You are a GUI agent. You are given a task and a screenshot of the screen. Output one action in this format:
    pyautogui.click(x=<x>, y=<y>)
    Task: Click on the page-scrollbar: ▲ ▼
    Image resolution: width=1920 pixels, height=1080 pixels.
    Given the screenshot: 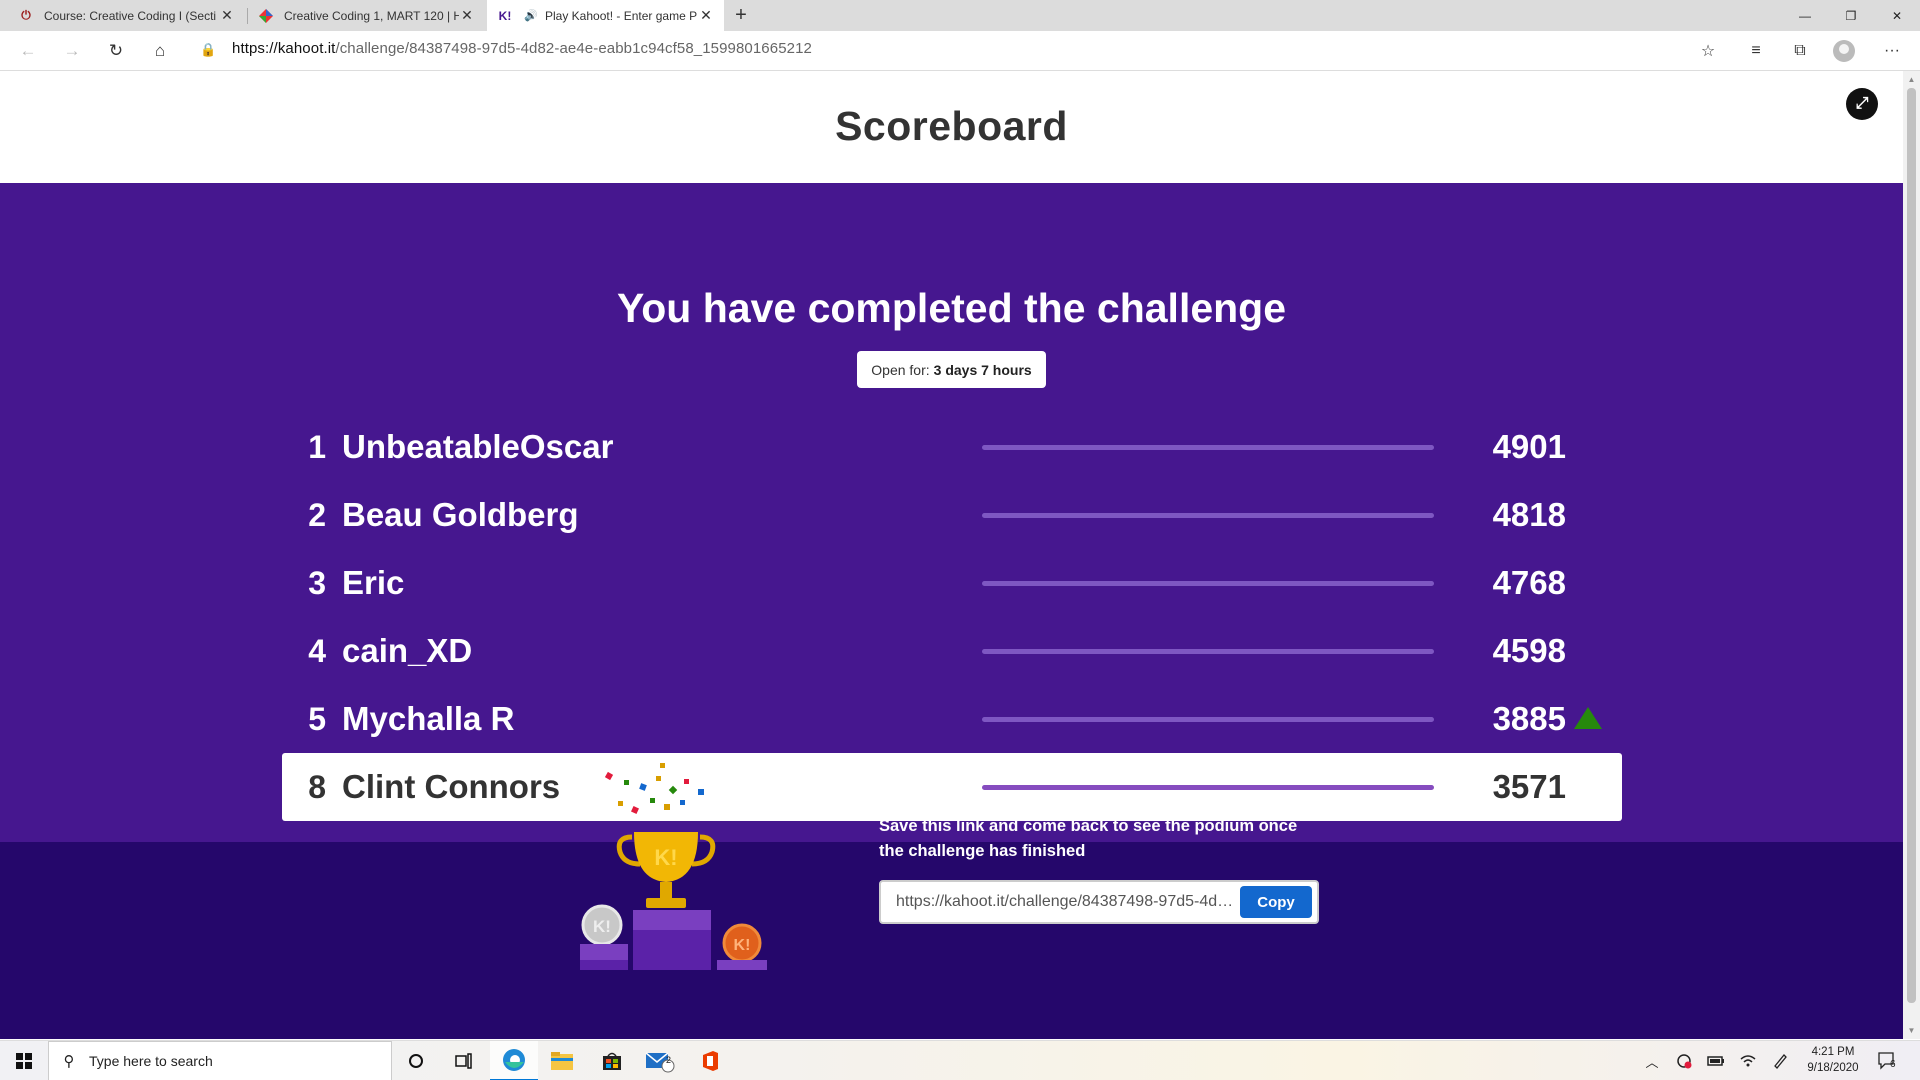 What is the action you would take?
    pyautogui.click(x=1911, y=555)
    